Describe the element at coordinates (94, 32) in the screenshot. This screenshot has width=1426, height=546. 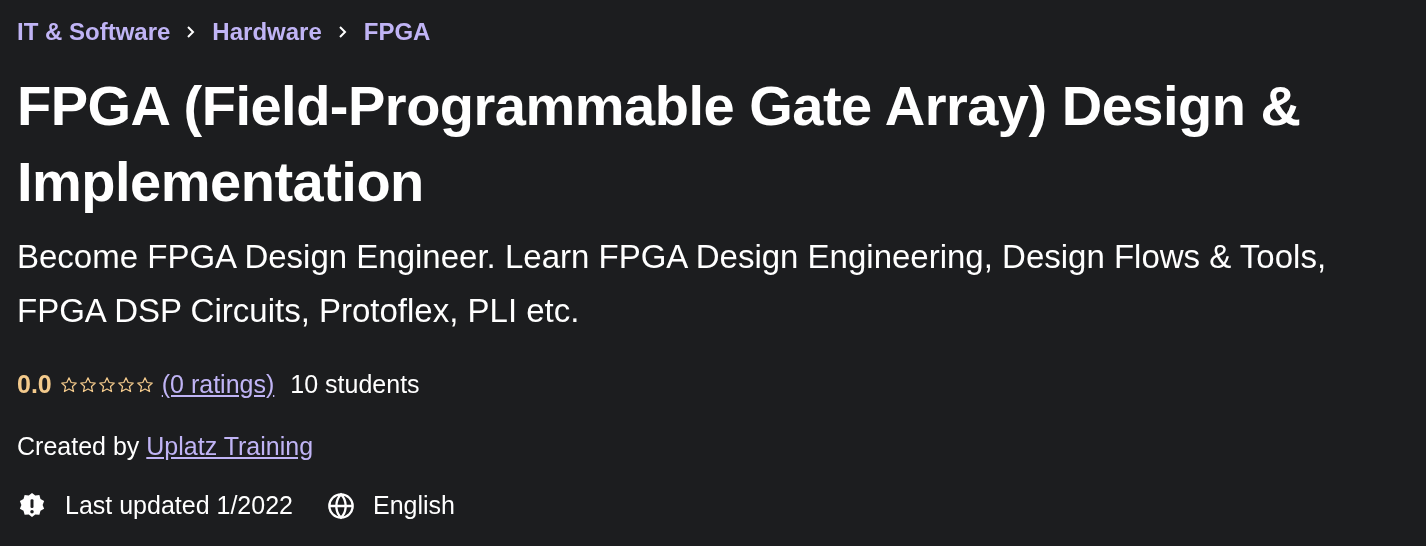
I see `breadcrumb-link: IT & Software` at that location.